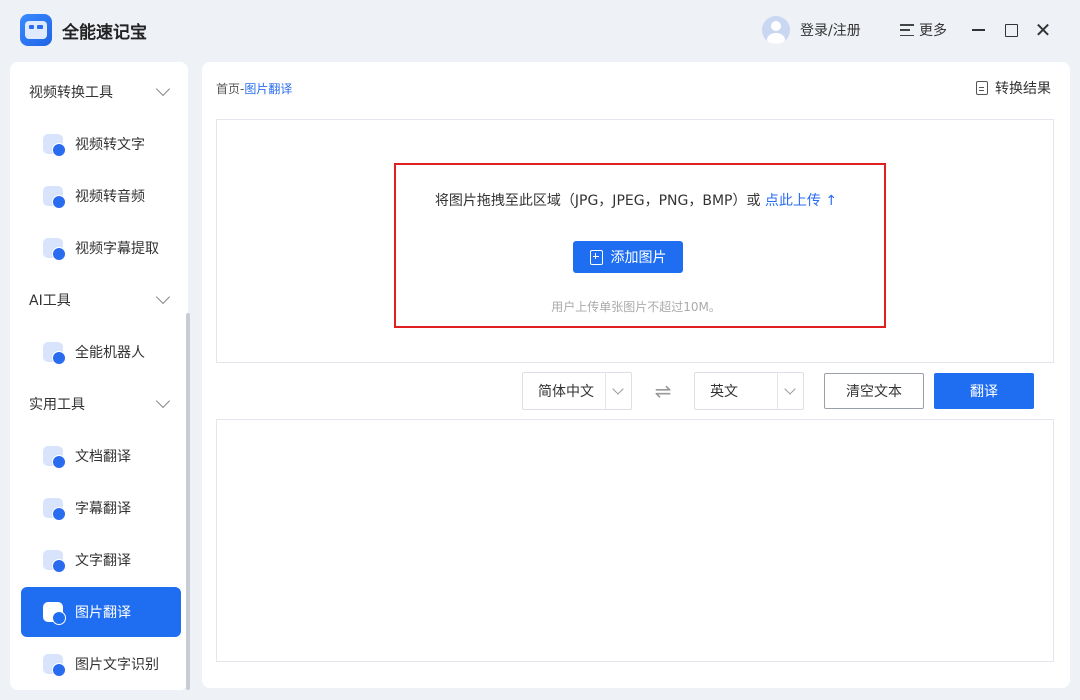 The width and height of the screenshot is (1080, 700). Describe the element at coordinates (984, 391) in the screenshot. I see `translate-button: 翻译` at that location.